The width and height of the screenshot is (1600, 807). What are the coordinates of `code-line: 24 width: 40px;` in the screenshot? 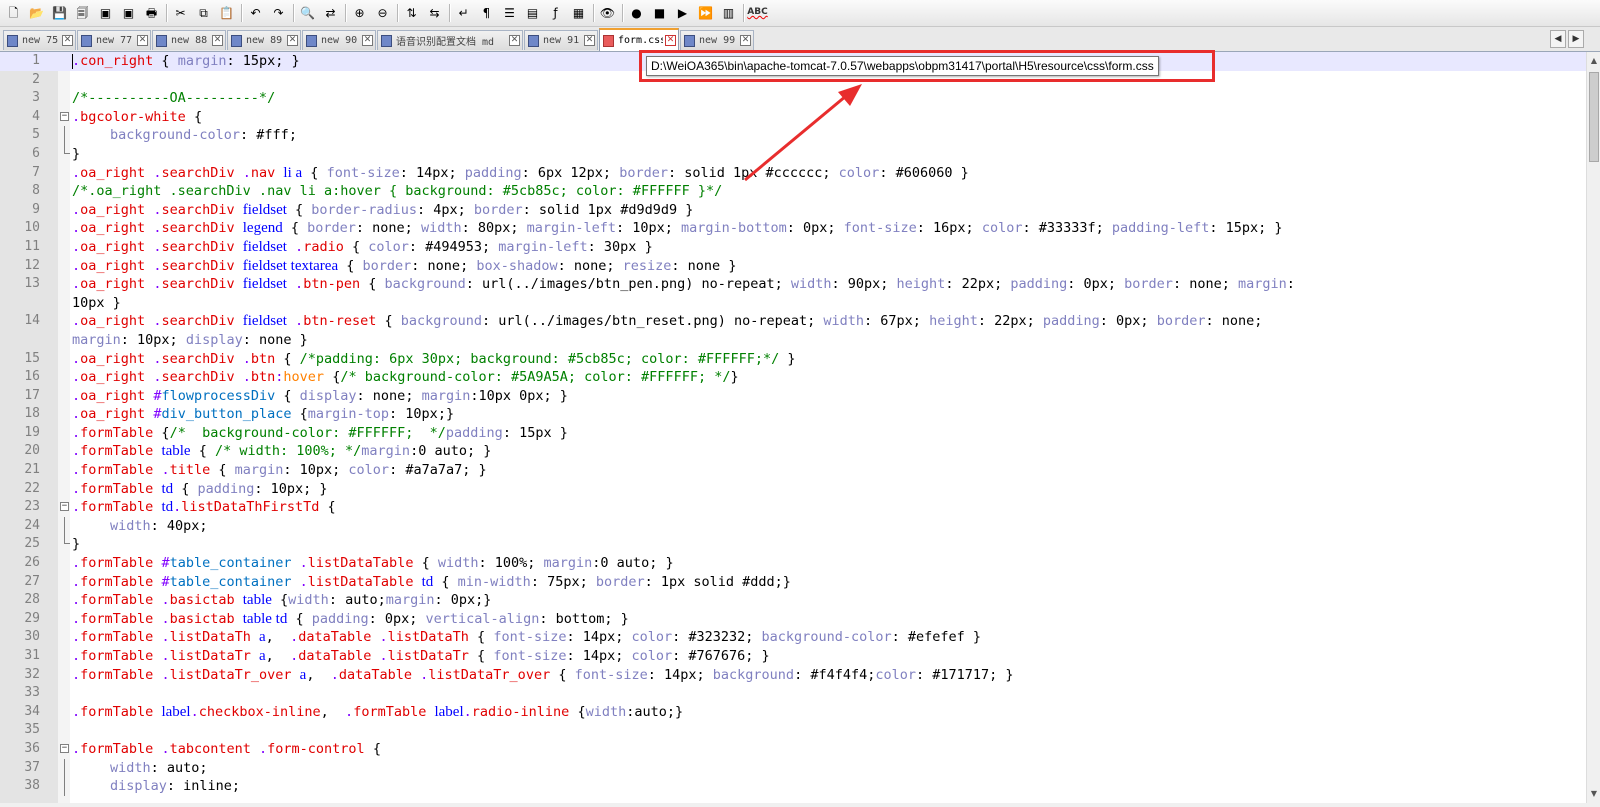 It's located at (793, 526).